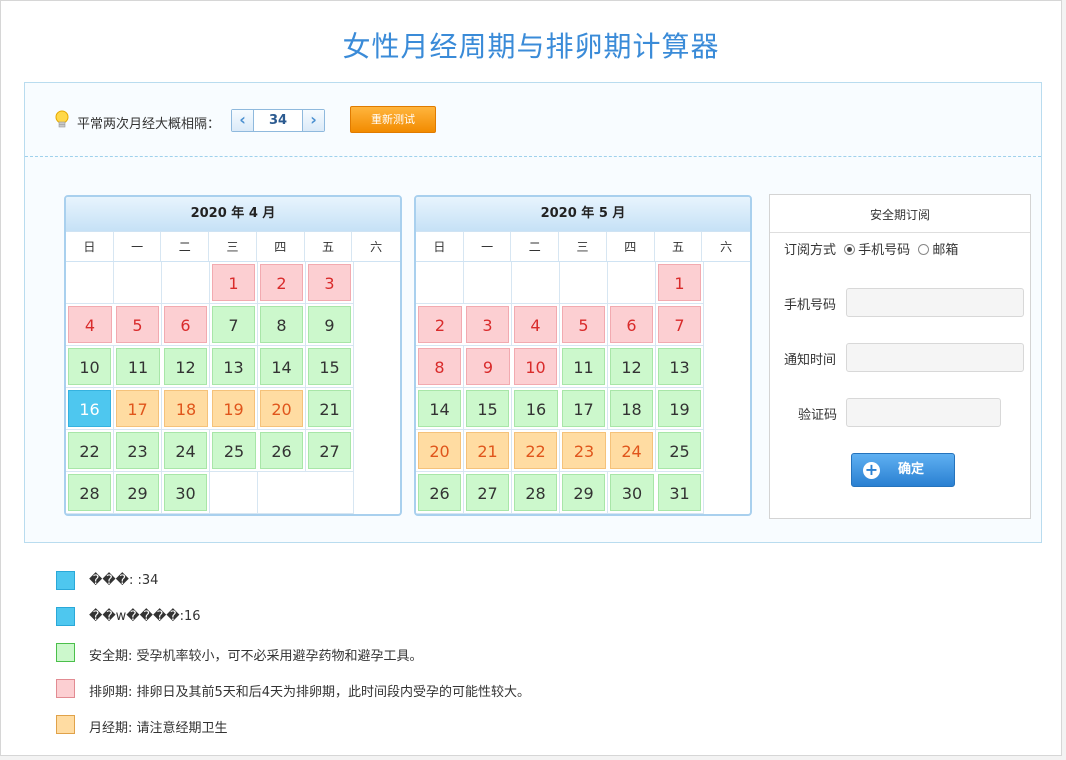 The height and width of the screenshot is (760, 1066). I want to click on legend-text: 安全期: 受孕机率较小，可不必采用避孕药物和避孕工具。, so click(256, 656).